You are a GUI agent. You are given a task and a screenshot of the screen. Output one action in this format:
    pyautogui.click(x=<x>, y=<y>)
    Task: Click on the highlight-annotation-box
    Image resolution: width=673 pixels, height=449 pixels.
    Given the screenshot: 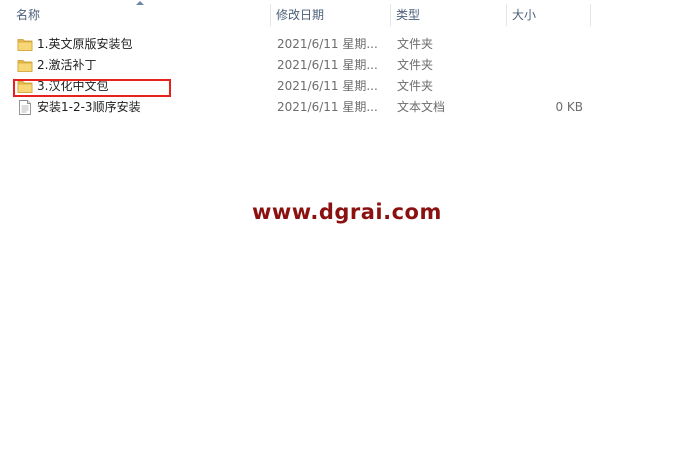 What is the action you would take?
    pyautogui.click(x=92, y=88)
    